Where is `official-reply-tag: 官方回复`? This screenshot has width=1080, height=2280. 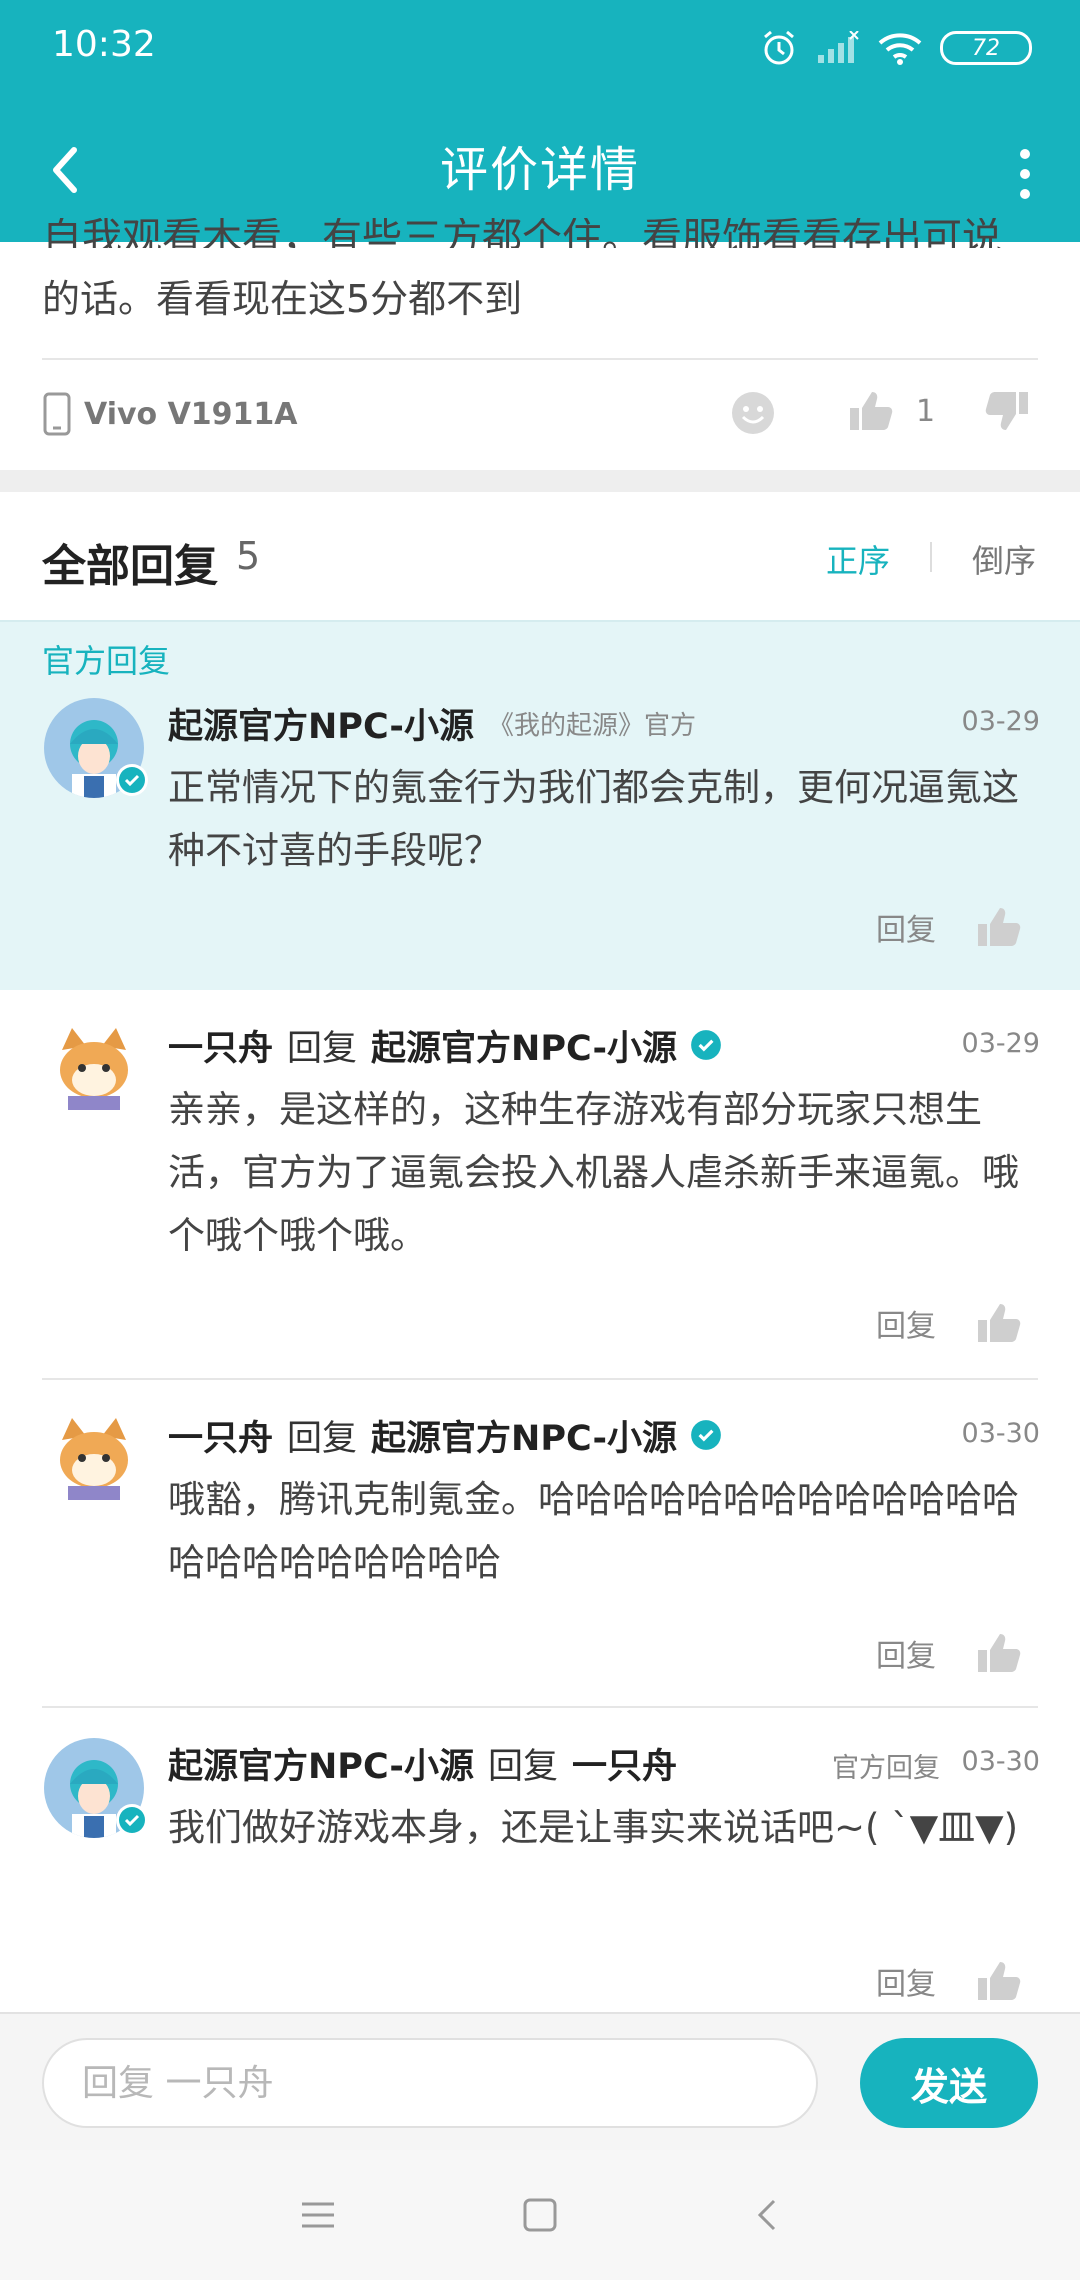 official-reply-tag: 官方回复 is located at coordinates (106, 661).